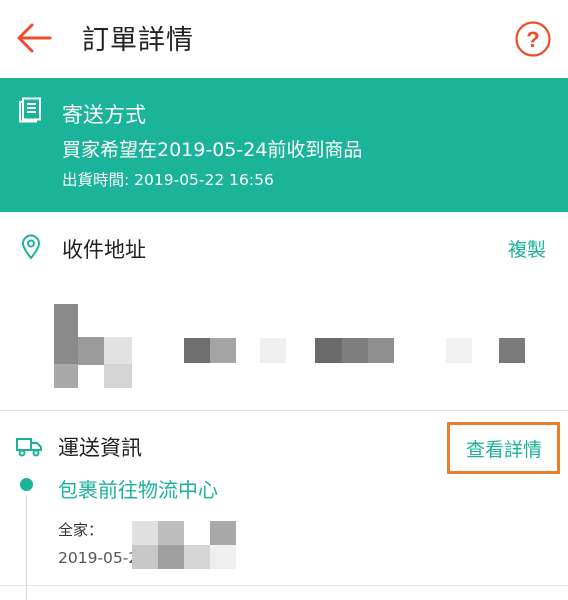 The image size is (568, 600). Describe the element at coordinates (284, 585) in the screenshot. I see `bottom-divider` at that location.